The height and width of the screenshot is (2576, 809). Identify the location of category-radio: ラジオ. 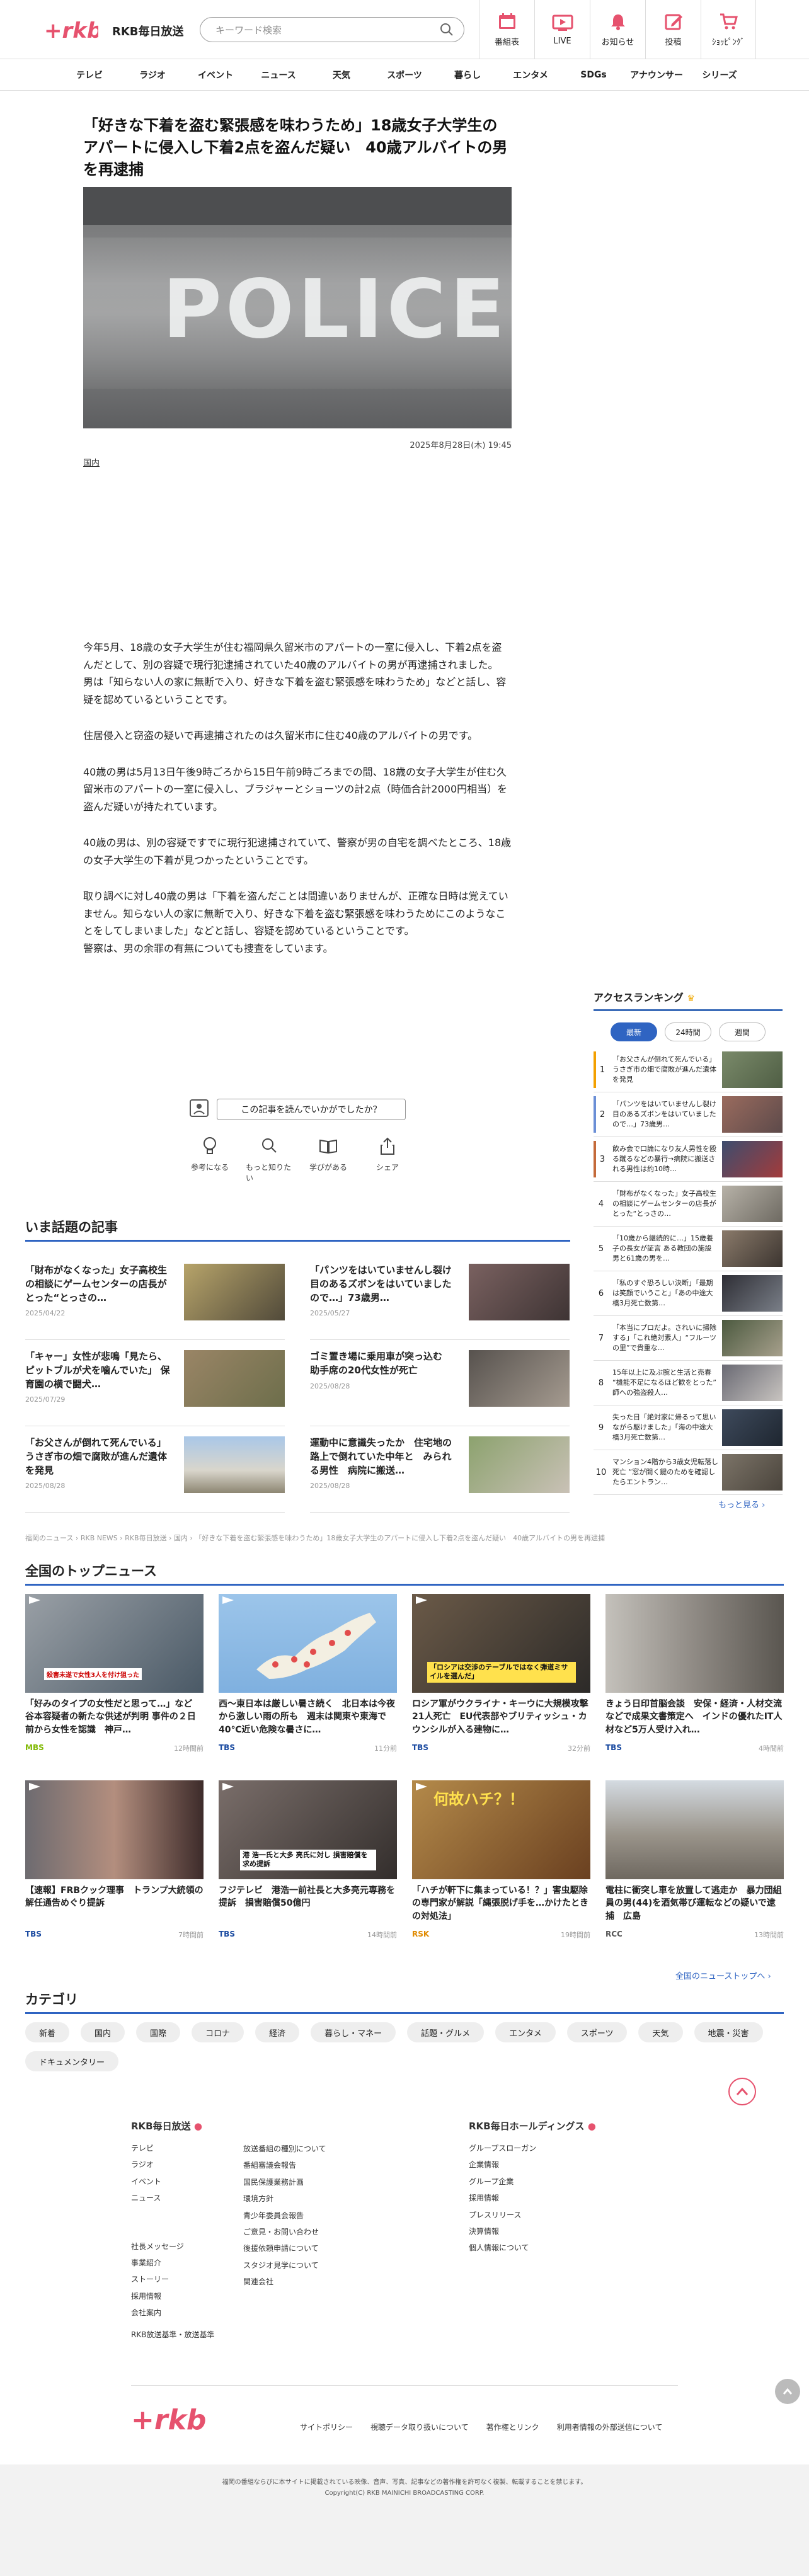
(152, 75).